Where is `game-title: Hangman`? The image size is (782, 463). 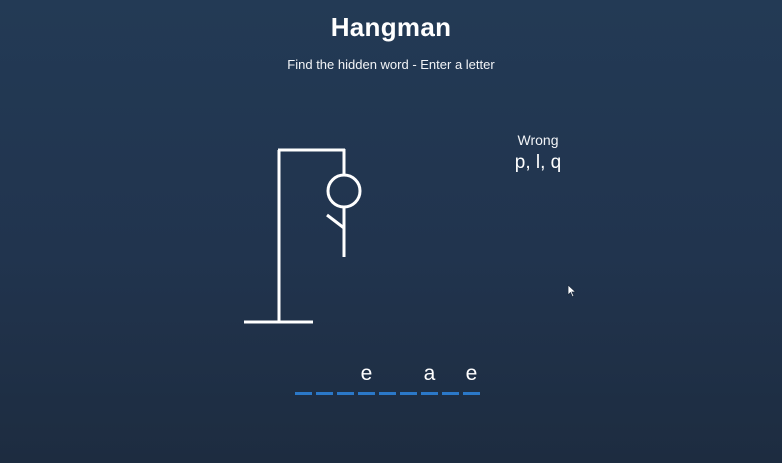
game-title: Hangman is located at coordinates (391, 27).